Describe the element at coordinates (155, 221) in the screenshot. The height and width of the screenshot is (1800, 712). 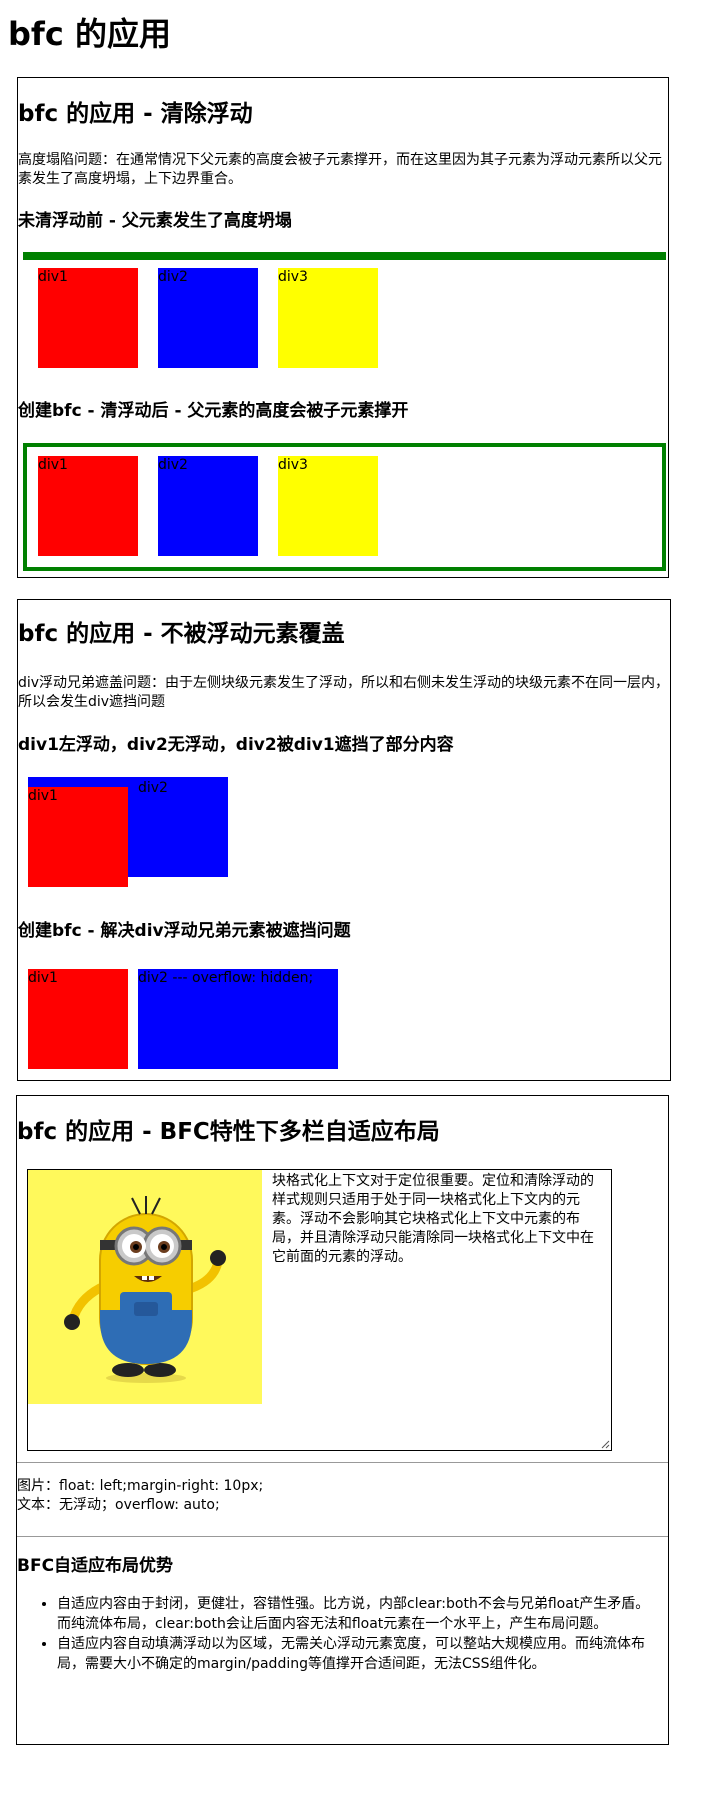
I see `subsection-title-before: 未清浮动前 - 父元素发生了高度坍塌` at that location.